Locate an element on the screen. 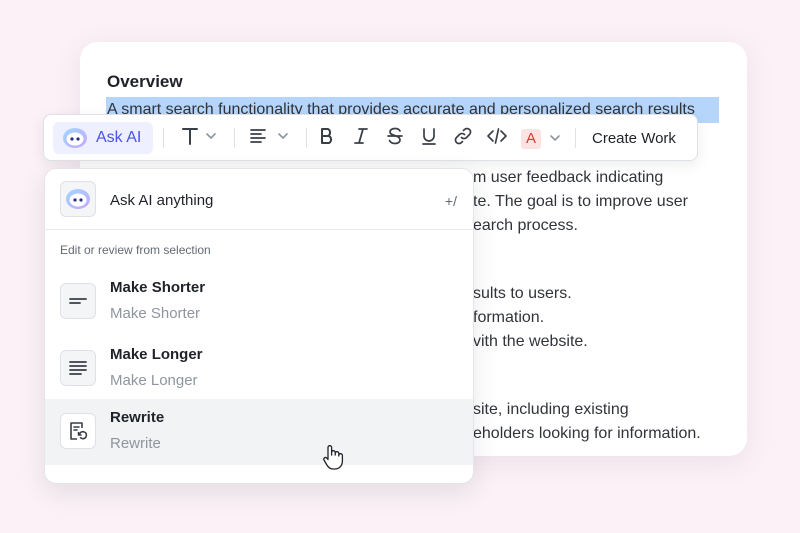  italic-icon is located at coordinates (361, 138).